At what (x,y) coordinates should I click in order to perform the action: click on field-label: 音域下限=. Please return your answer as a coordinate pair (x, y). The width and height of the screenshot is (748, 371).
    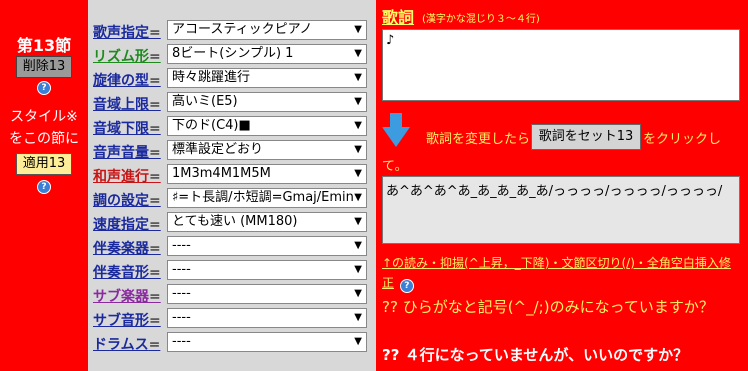
    Looking at the image, I should click on (127, 128).